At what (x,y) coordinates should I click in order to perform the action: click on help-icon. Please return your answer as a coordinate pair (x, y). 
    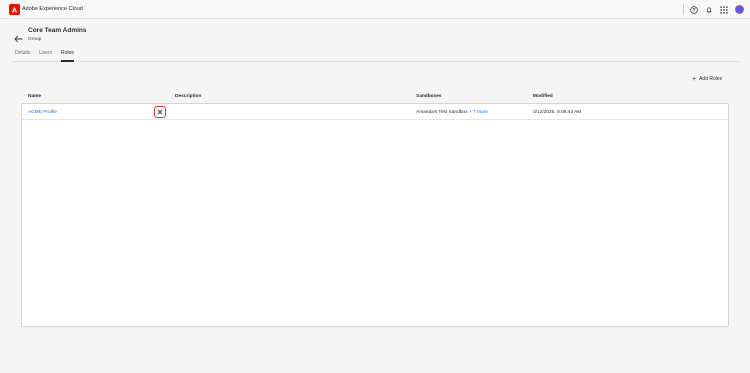
    Looking at the image, I should click on (693, 9).